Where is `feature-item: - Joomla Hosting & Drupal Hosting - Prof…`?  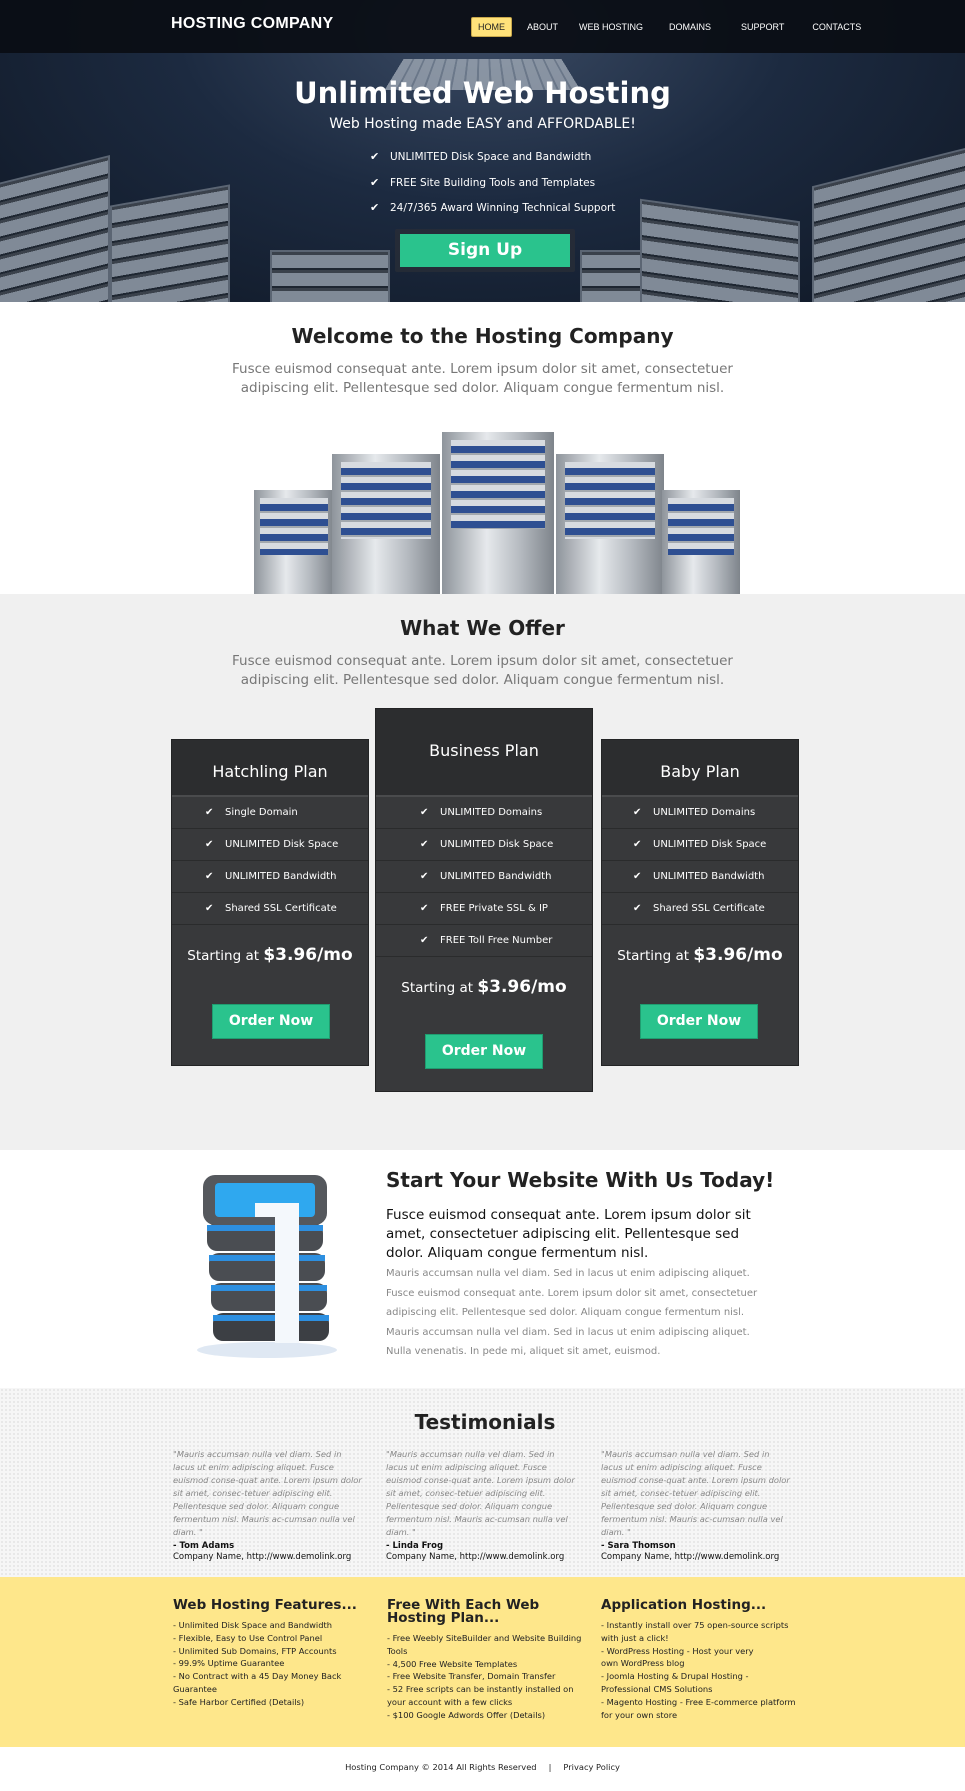 feature-item: - Joomla Hosting & Drupal Hosting - Prof… is located at coordinates (675, 1682).